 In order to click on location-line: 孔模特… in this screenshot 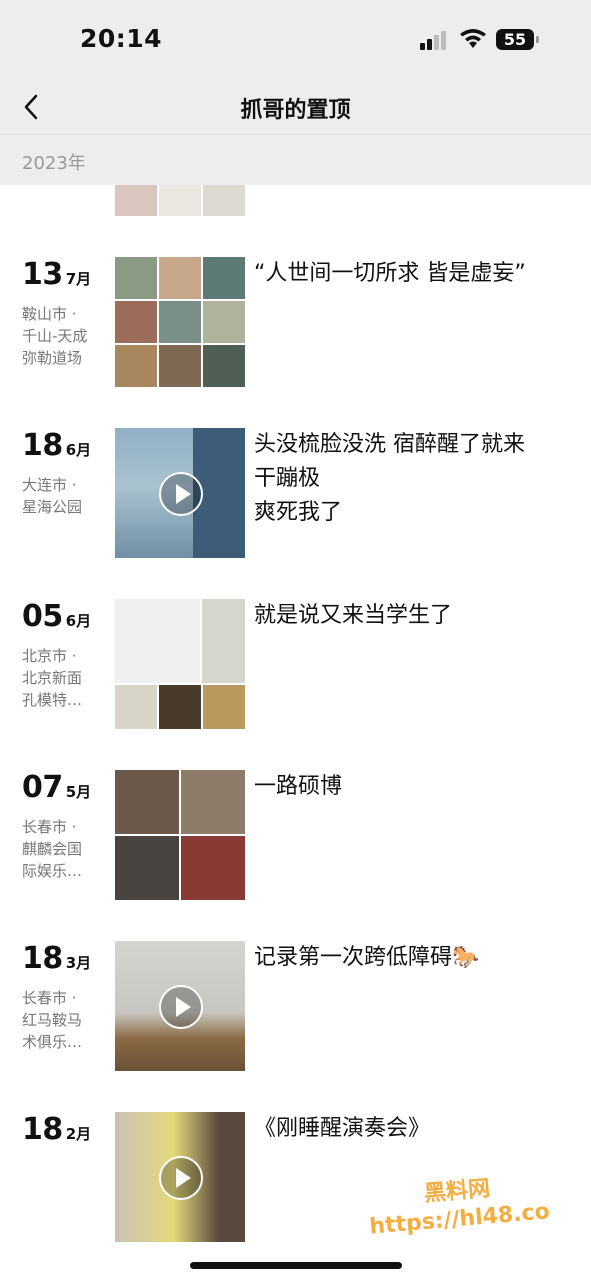, I will do `click(52, 700)`.